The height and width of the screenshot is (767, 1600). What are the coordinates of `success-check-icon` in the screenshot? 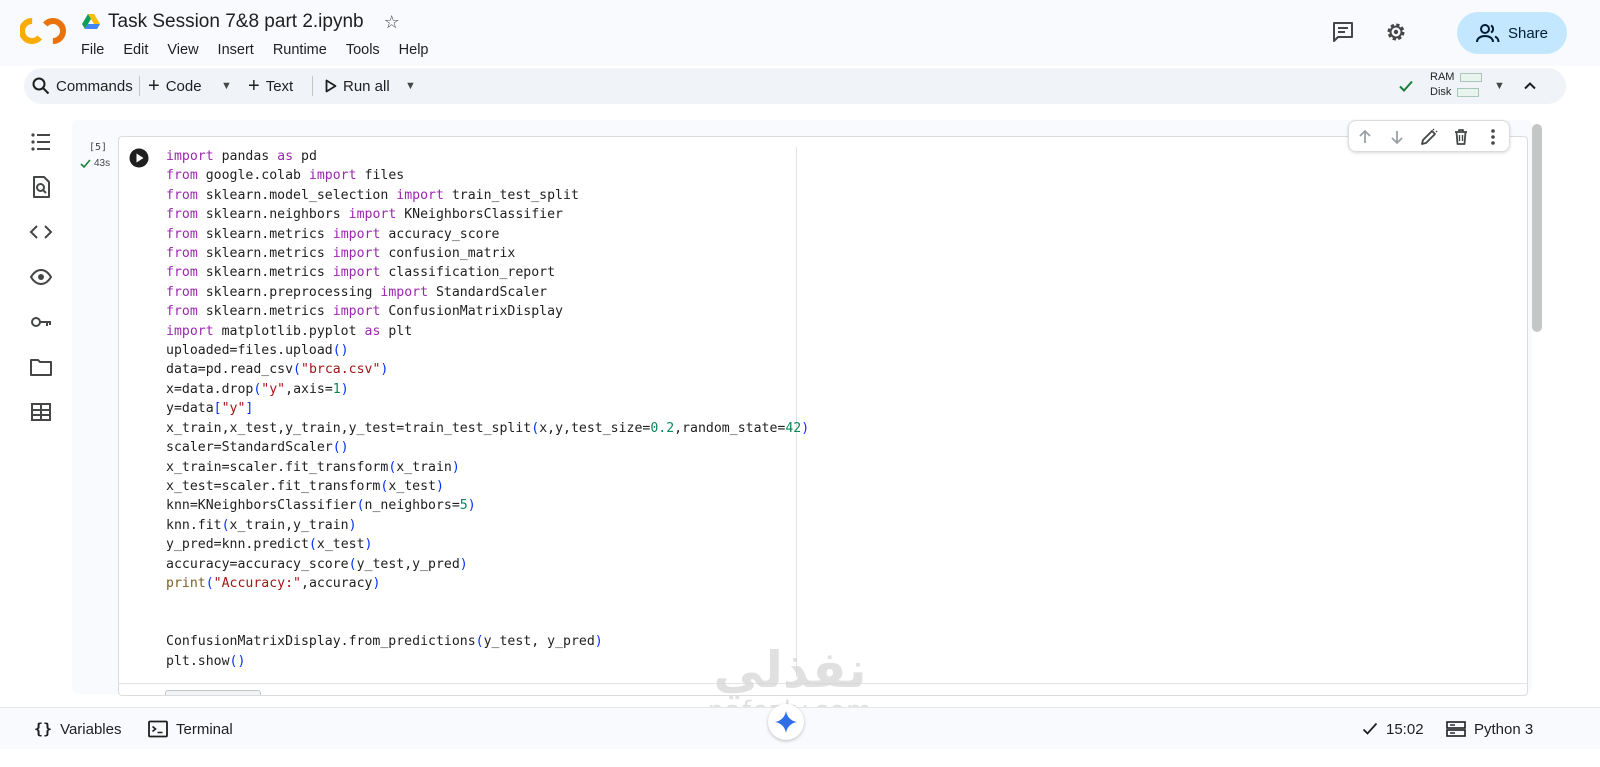 It's located at (85, 164).